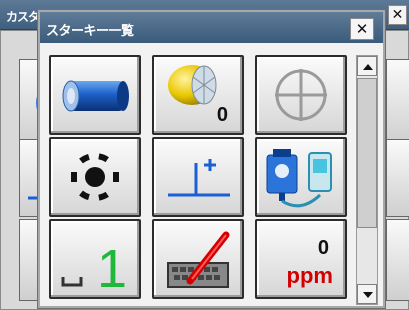 This screenshot has width=409, height=310. What do you see at coordinates (23, 17) in the screenshot?
I see `back-window-title: カスタ` at bounding box center [23, 17].